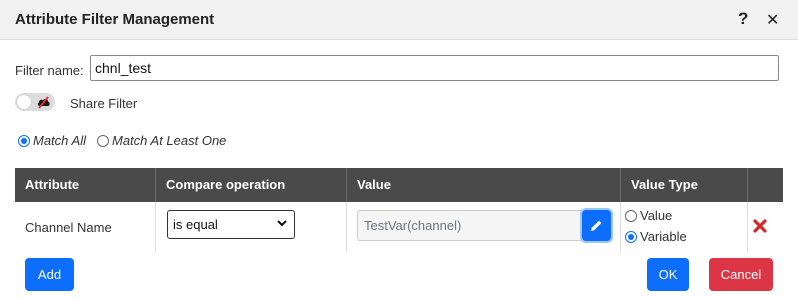 The height and width of the screenshot is (301, 798). Describe the element at coordinates (434, 68) in the screenshot. I see `filter-name-input` at that location.